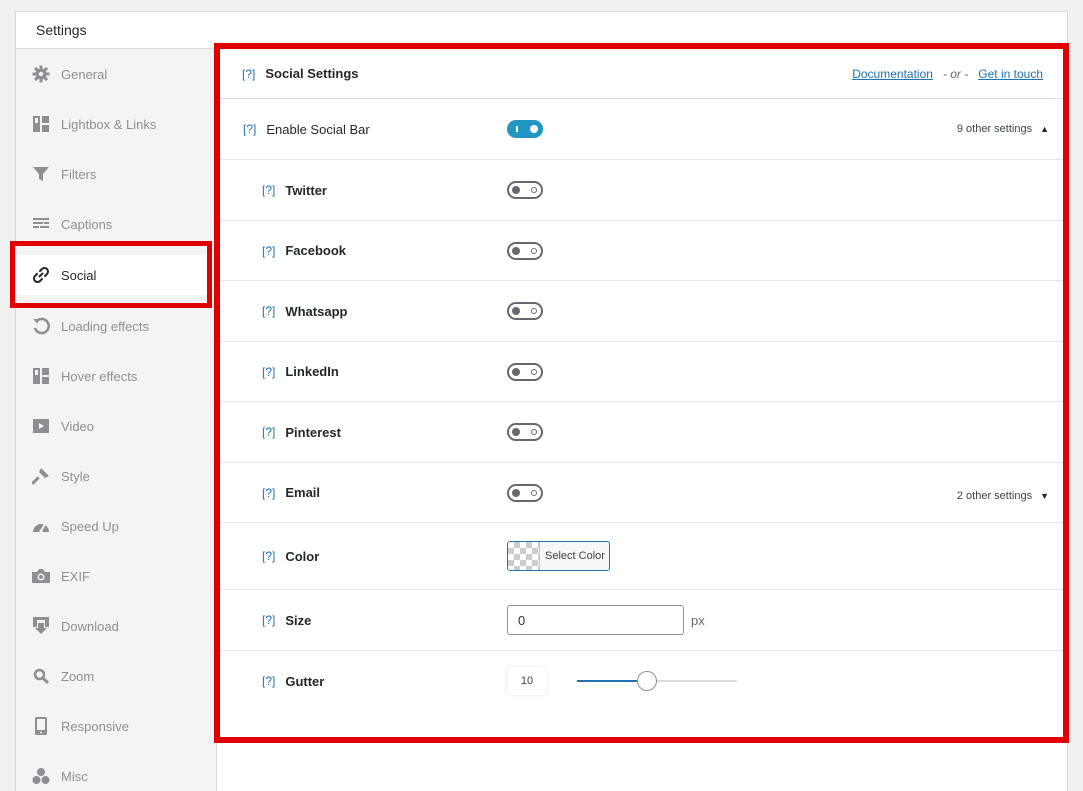 The width and height of the screenshot is (1083, 791). What do you see at coordinates (575, 556) in the screenshot?
I see `select-color-label: Select Color` at bounding box center [575, 556].